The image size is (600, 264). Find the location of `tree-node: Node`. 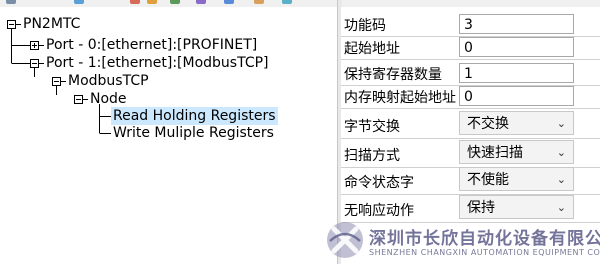

tree-node: Node is located at coordinates (108, 99).